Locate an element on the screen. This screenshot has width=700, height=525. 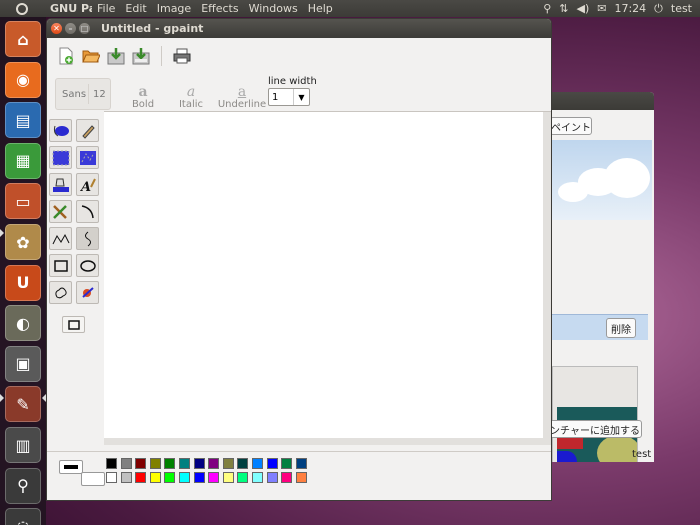
launcher-firefox-icon: ◉ is located at coordinates (23, 79).